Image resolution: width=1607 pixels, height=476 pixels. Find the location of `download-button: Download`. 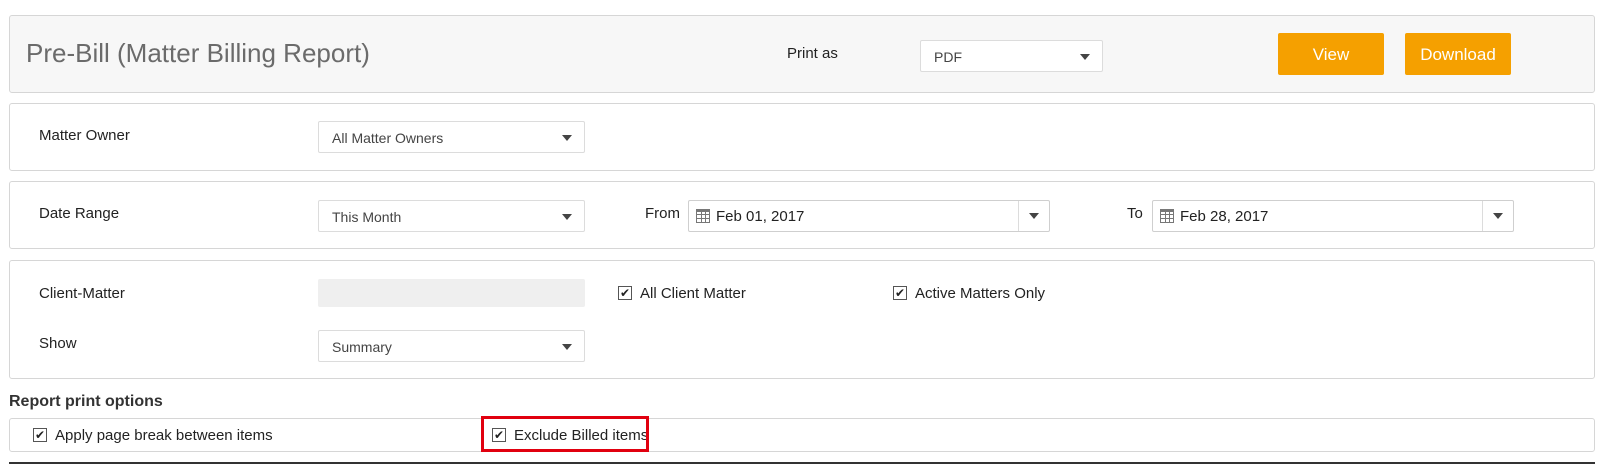

download-button: Download is located at coordinates (1458, 54).